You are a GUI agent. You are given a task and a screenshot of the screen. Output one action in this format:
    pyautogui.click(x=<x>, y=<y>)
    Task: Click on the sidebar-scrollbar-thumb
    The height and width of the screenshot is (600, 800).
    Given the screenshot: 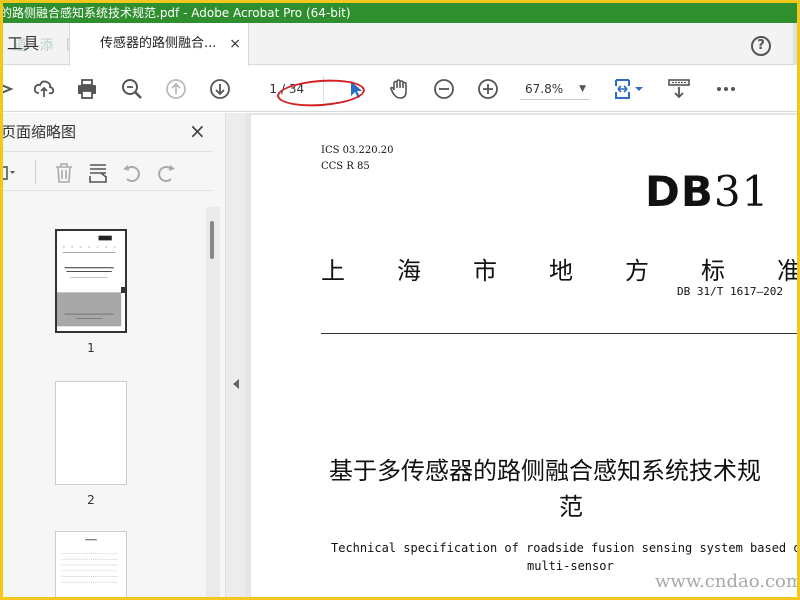 What is the action you would take?
    pyautogui.click(x=212, y=240)
    